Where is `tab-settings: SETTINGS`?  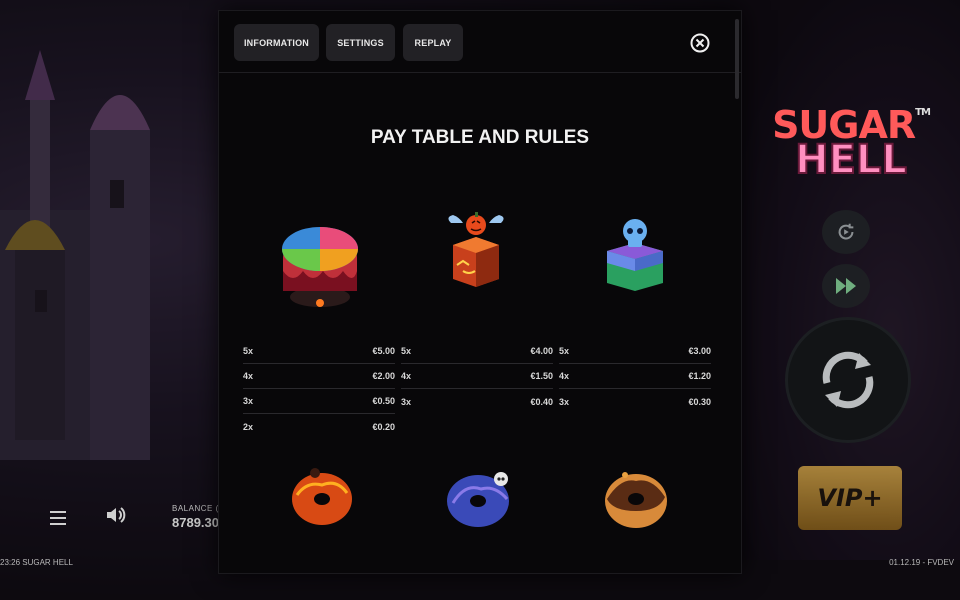
tab-settings: SETTINGS is located at coordinates (360, 42).